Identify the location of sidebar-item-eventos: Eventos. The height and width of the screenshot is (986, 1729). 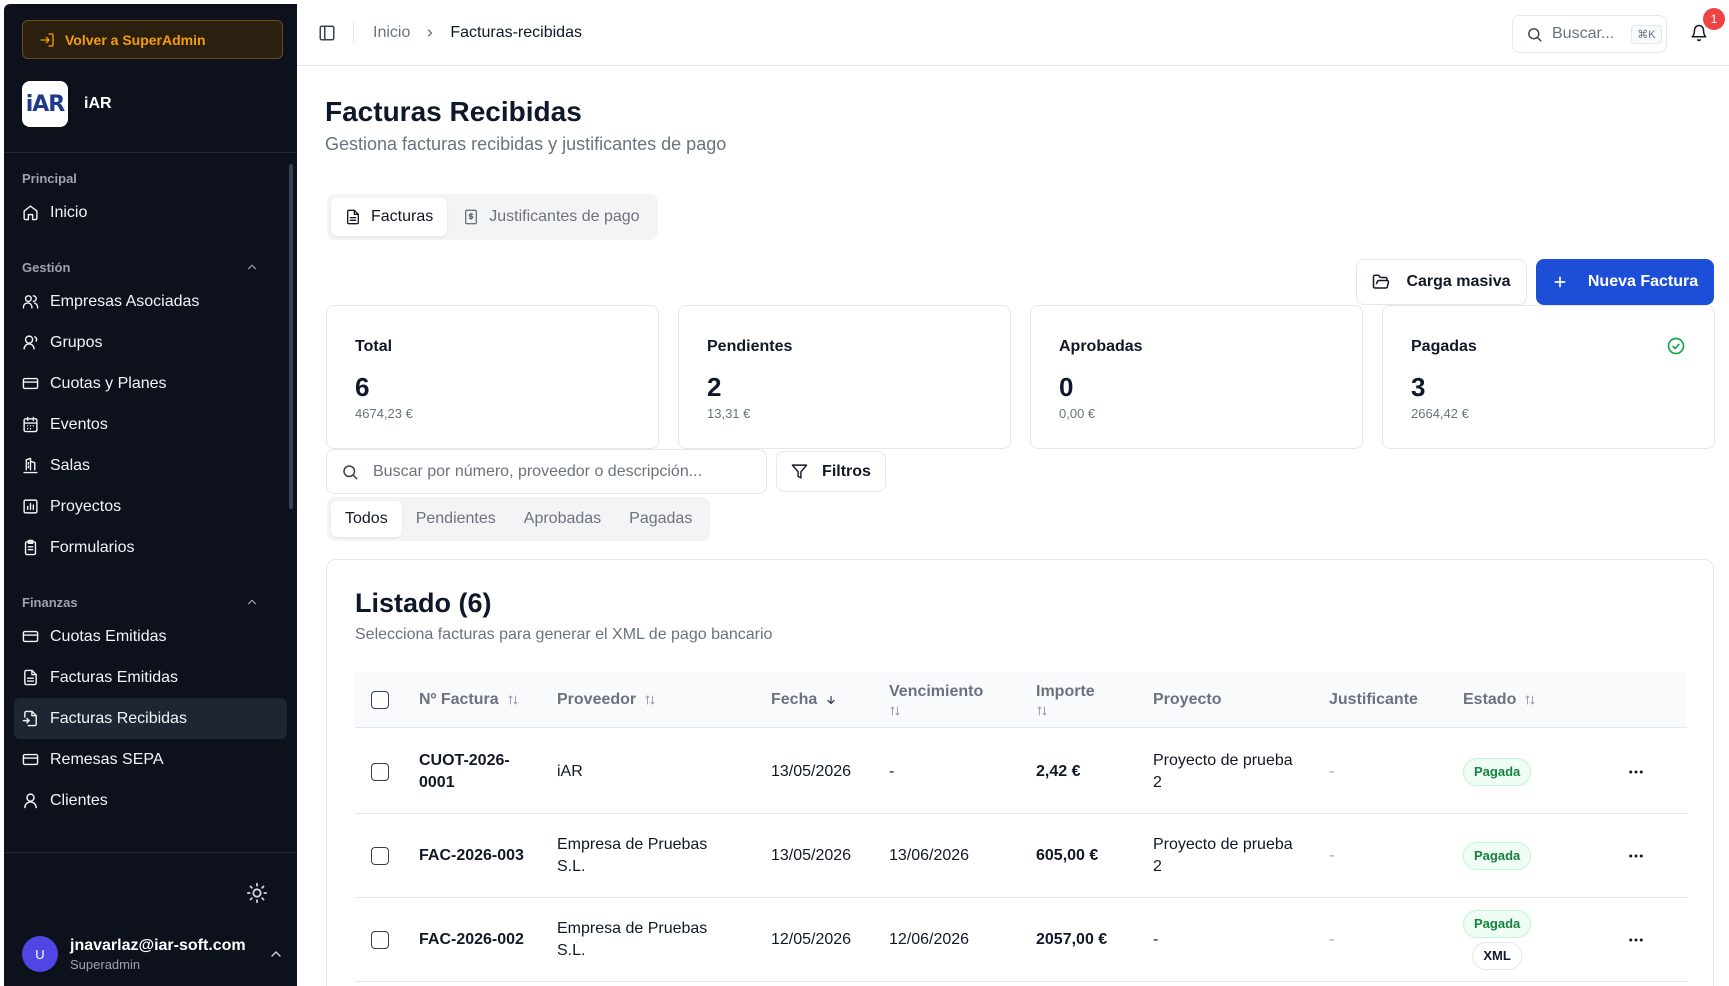
(150, 424).